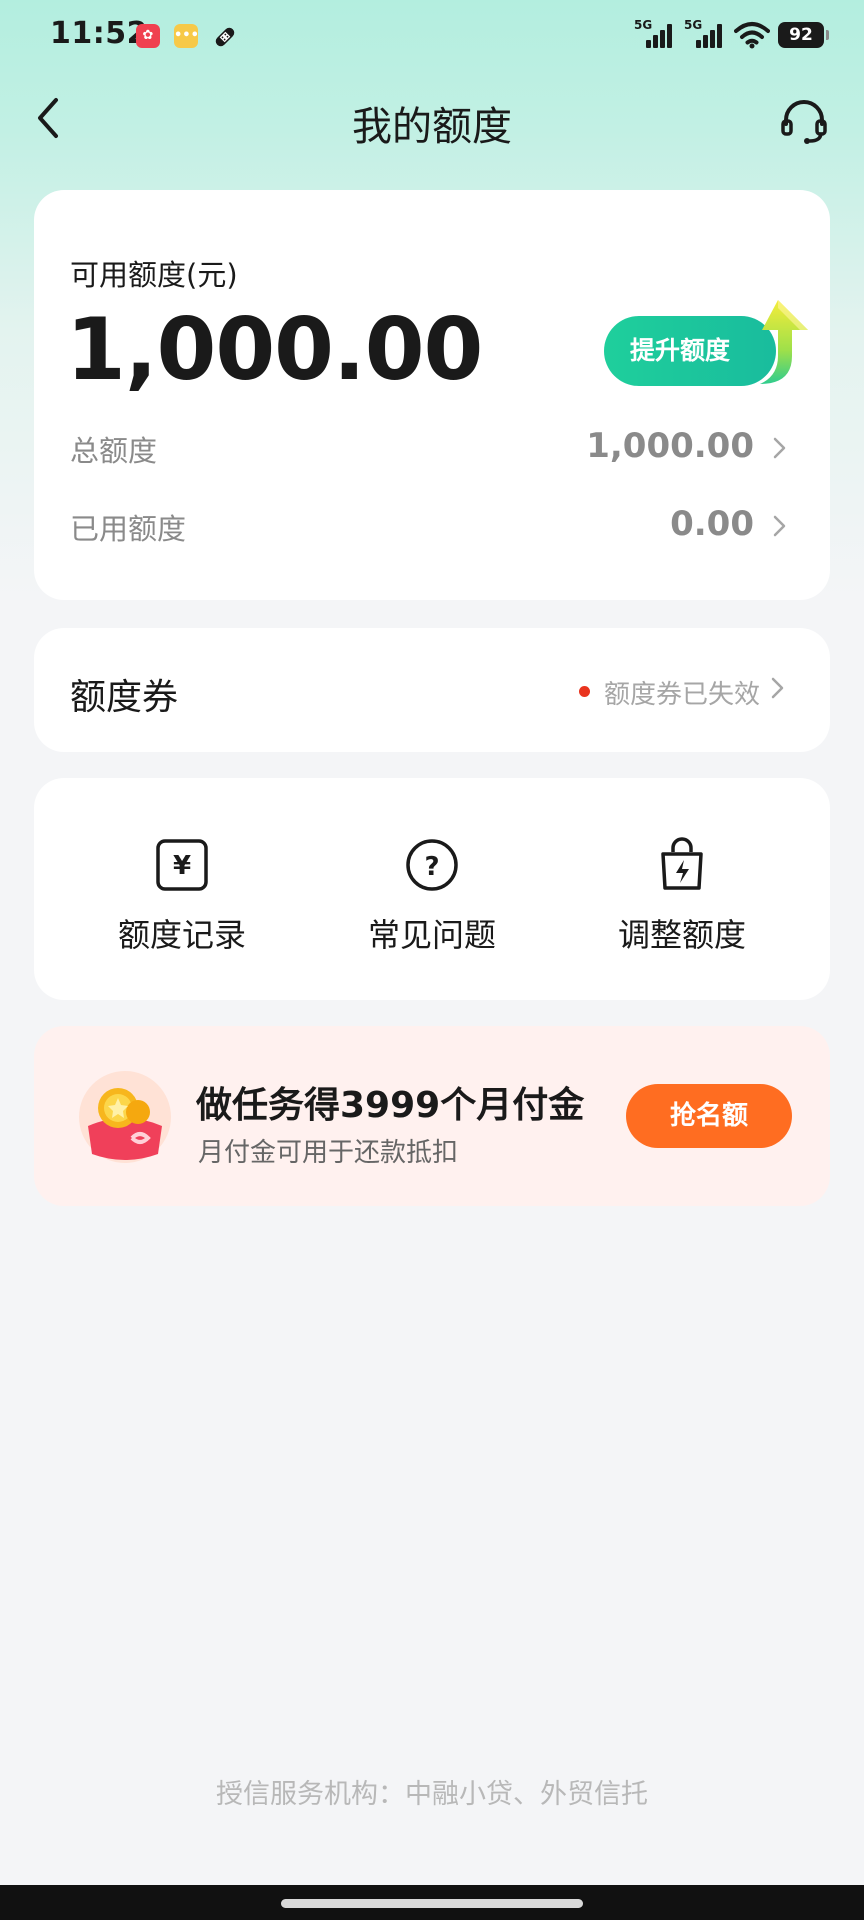  Describe the element at coordinates (182, 901) in the screenshot. I see `credit-record-button: ¥ 额度记录` at that location.